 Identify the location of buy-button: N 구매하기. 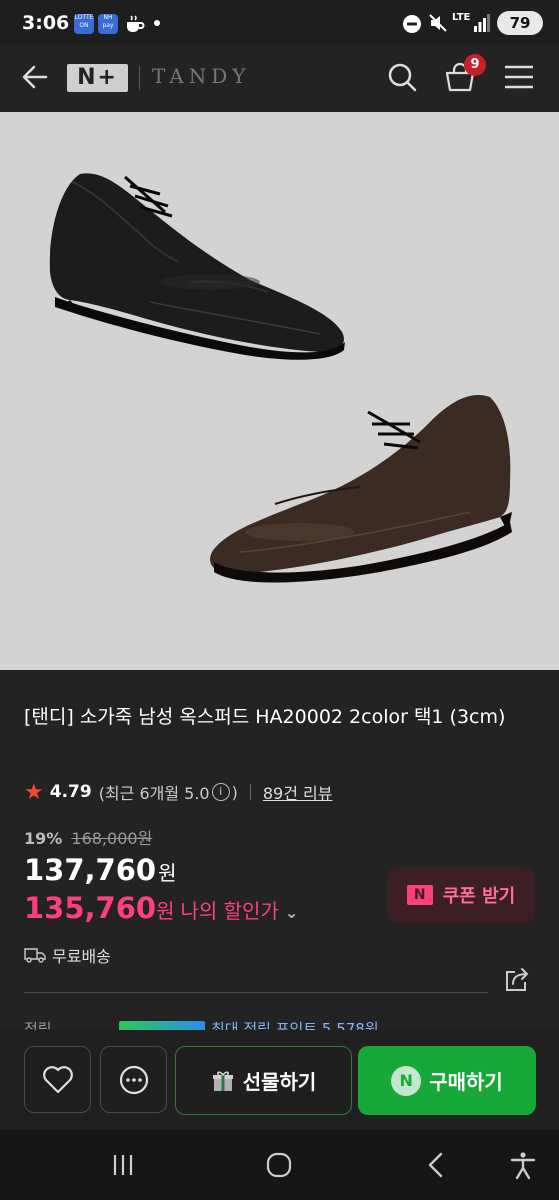
(447, 1080).